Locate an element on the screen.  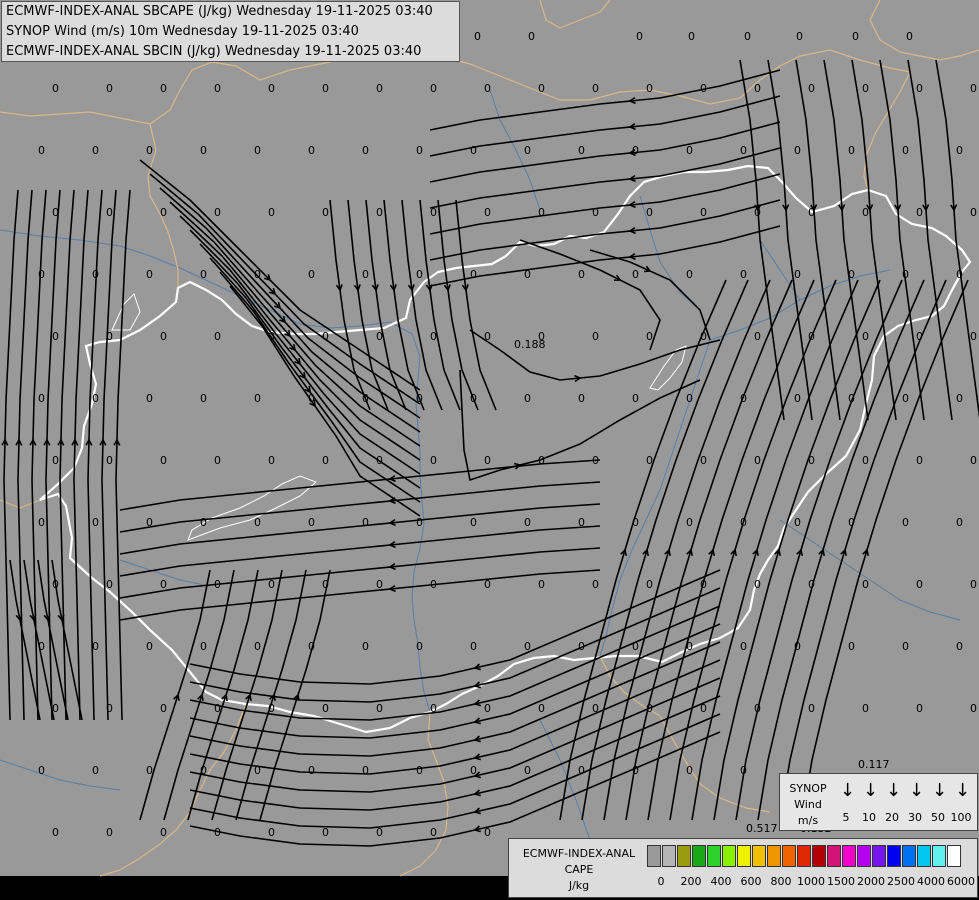
cape-tick-3: 600 is located at coordinates (751, 881).